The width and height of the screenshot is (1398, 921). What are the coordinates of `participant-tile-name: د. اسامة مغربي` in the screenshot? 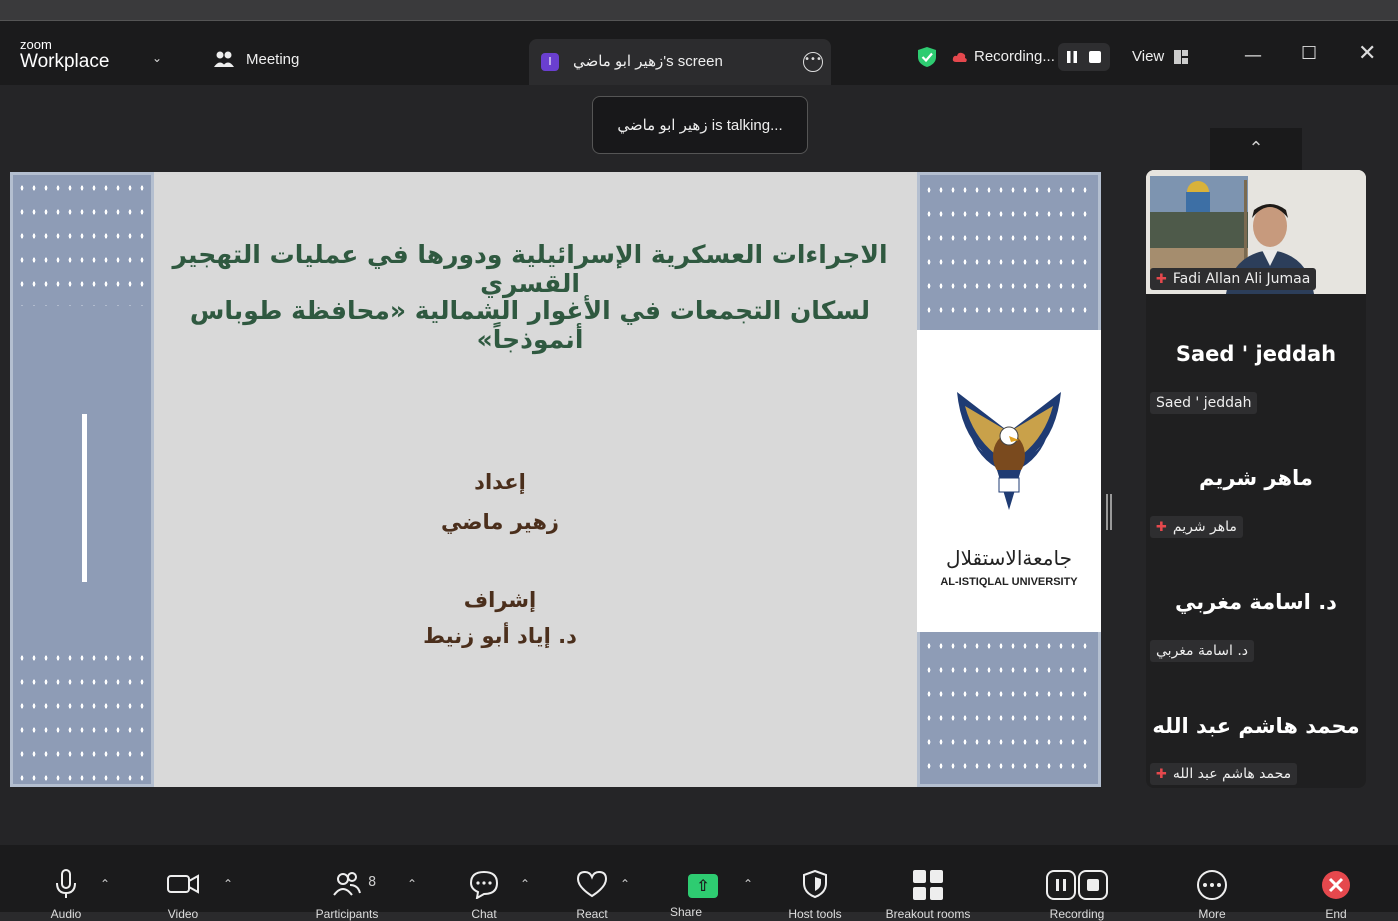 It's located at (1256, 602).